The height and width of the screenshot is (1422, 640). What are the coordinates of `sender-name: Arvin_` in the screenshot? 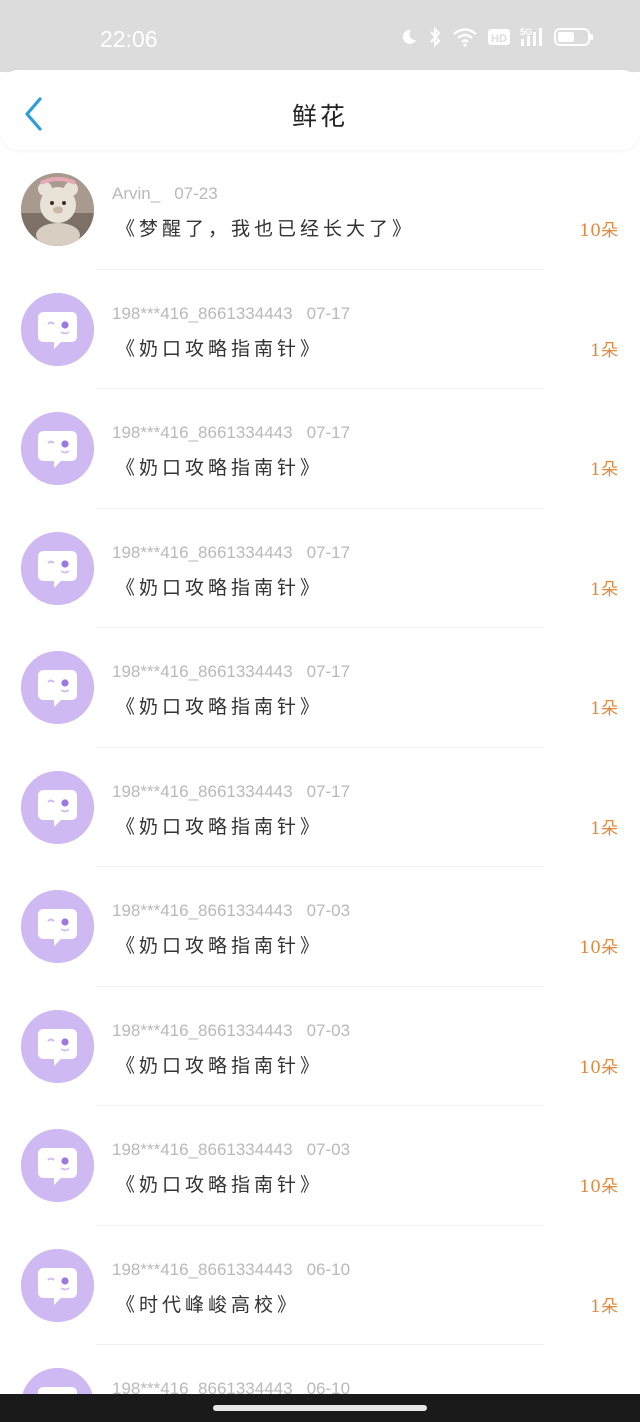 It's located at (136, 193).